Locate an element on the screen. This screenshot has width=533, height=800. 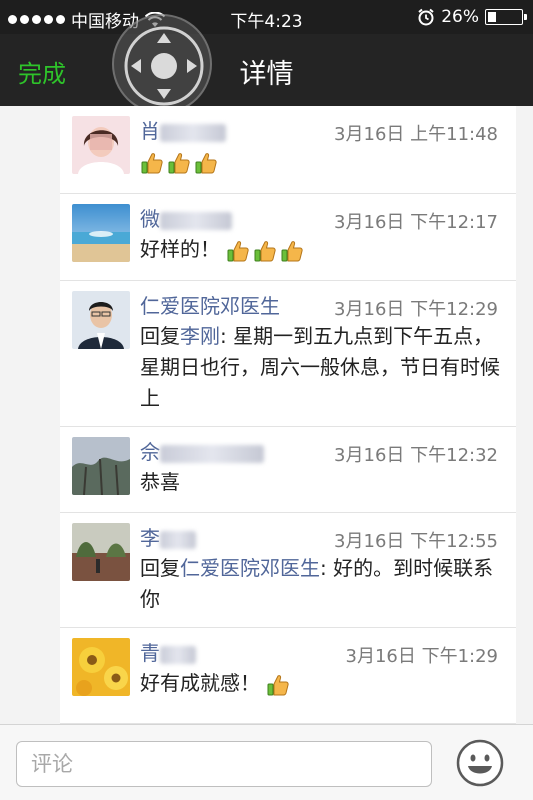
commenter-name: 微 is located at coordinates (186, 217).